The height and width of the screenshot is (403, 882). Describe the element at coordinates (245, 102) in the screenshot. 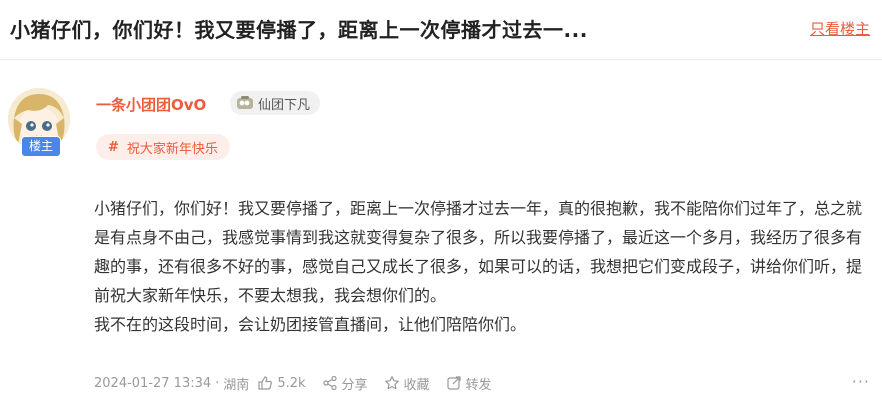

I see `cloud-badge-icon` at that location.